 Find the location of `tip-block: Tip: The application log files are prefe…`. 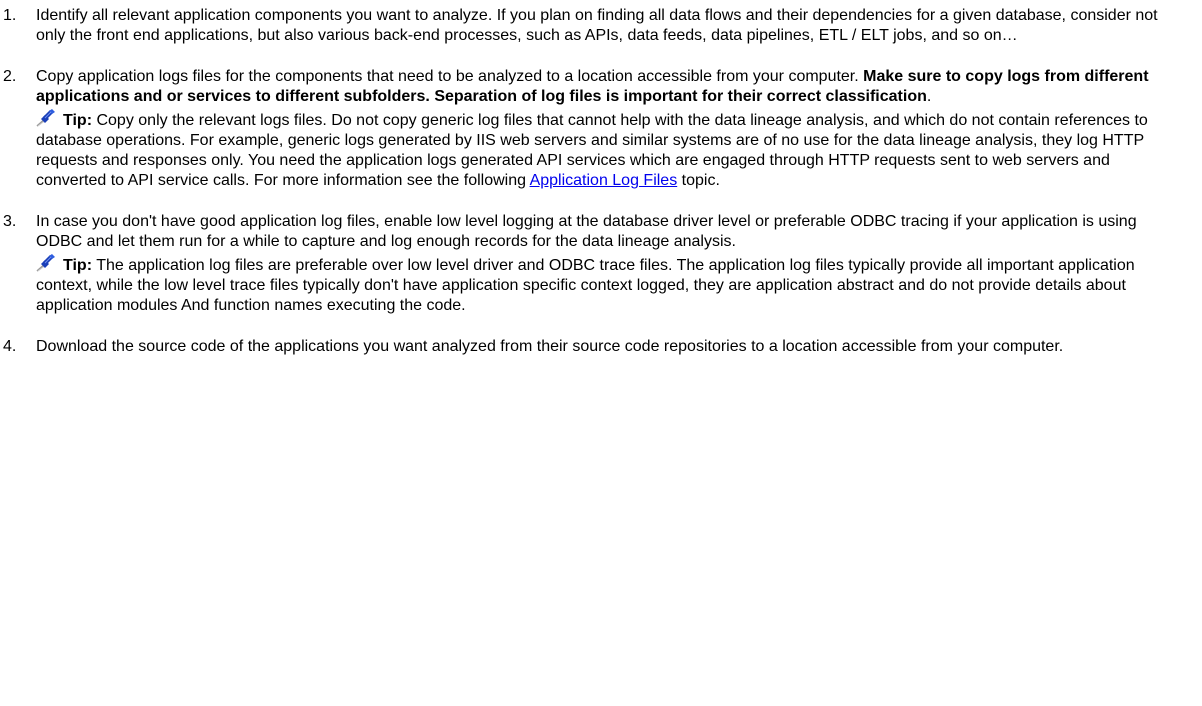

tip-block: Tip: The application log files are prefe… is located at coordinates (607, 285).